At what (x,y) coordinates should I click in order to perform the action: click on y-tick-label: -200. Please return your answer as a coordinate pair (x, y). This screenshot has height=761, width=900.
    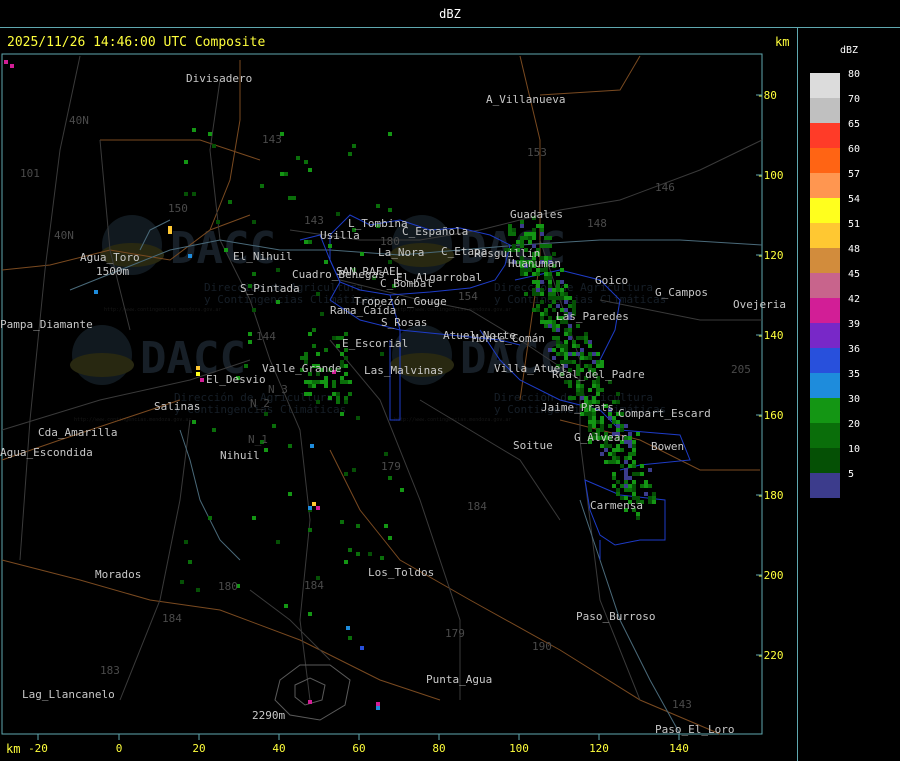
    Looking at the image, I should click on (770, 575).